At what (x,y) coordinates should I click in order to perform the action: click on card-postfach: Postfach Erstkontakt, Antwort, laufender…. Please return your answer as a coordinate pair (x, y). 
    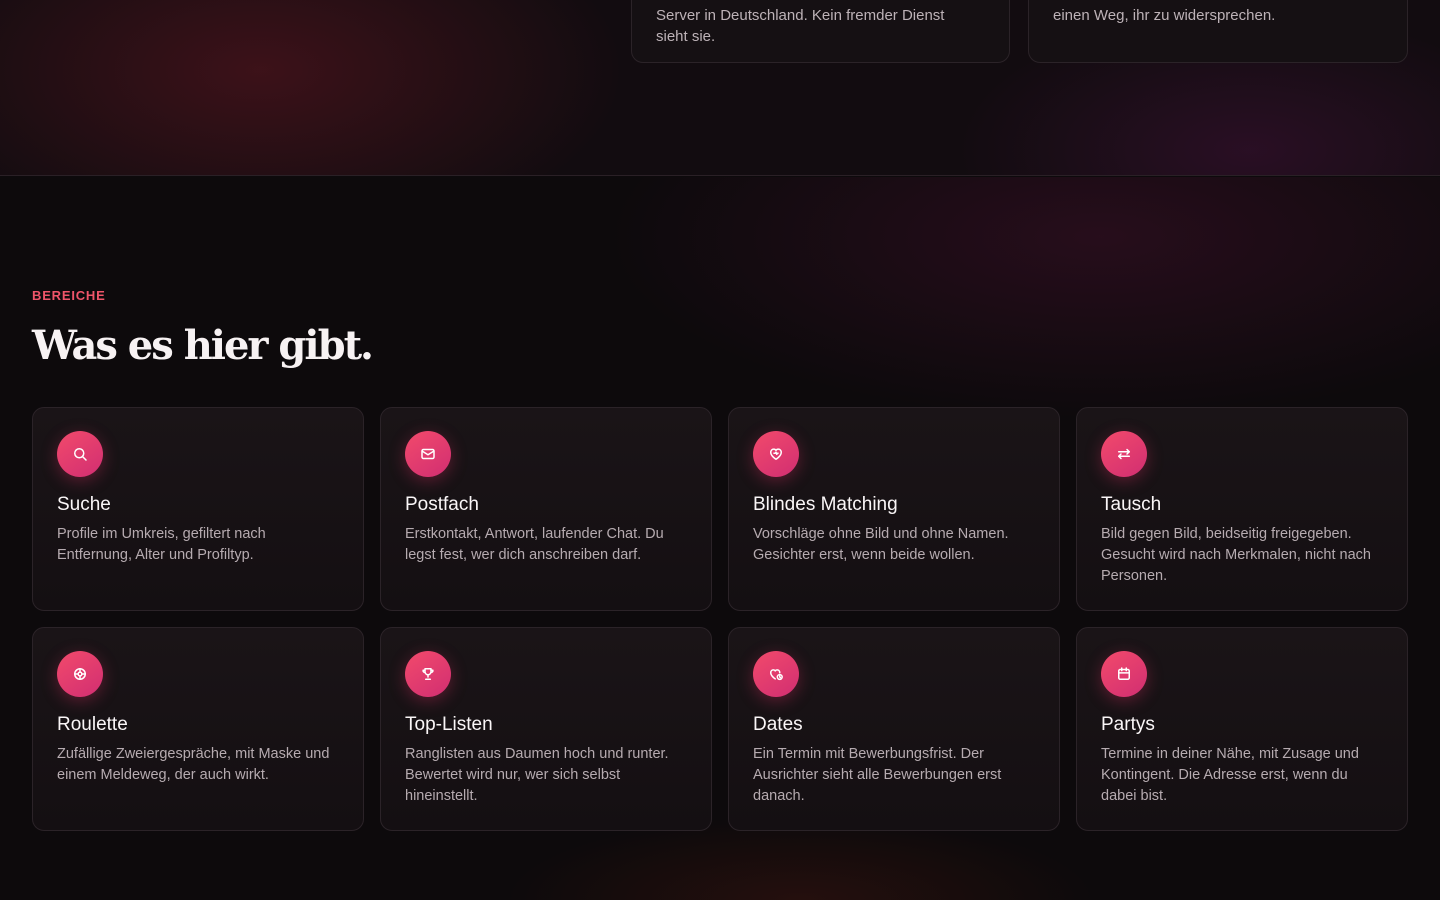
    Looking at the image, I should click on (546, 509).